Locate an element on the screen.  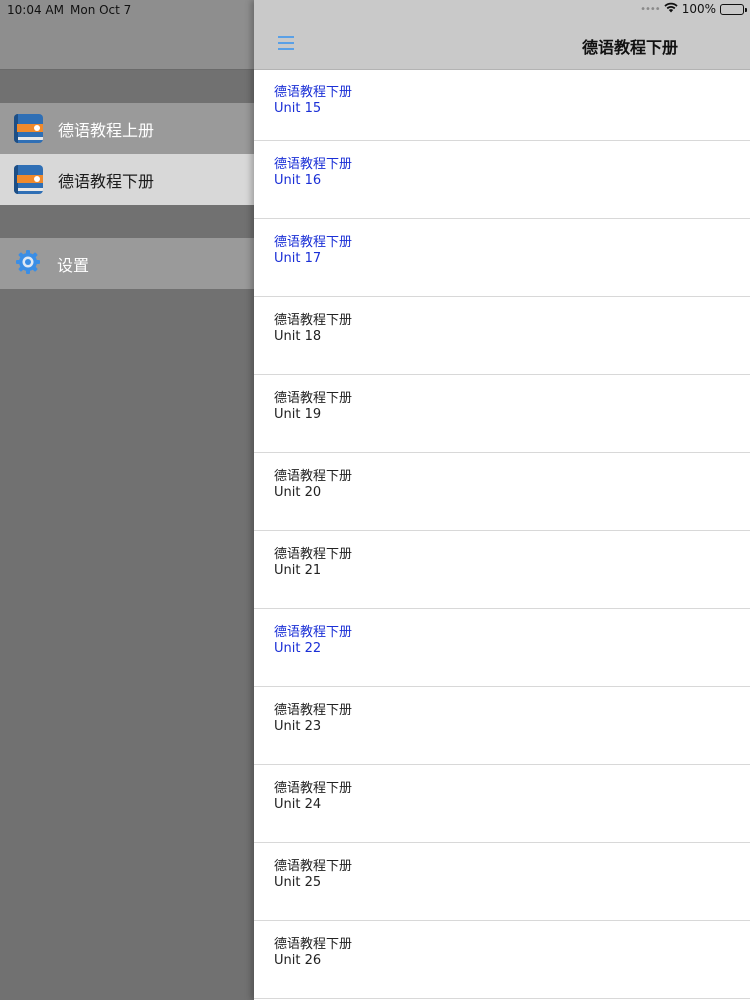
list-item-subtitle: Unit 20 is located at coordinates (298, 492).